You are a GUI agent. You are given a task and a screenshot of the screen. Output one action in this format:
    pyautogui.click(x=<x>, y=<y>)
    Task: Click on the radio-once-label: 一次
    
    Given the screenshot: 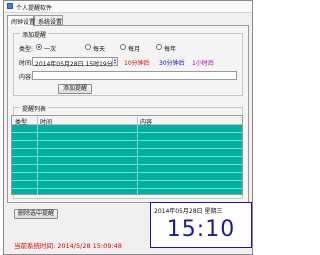 What is the action you would take?
    pyautogui.click(x=50, y=48)
    